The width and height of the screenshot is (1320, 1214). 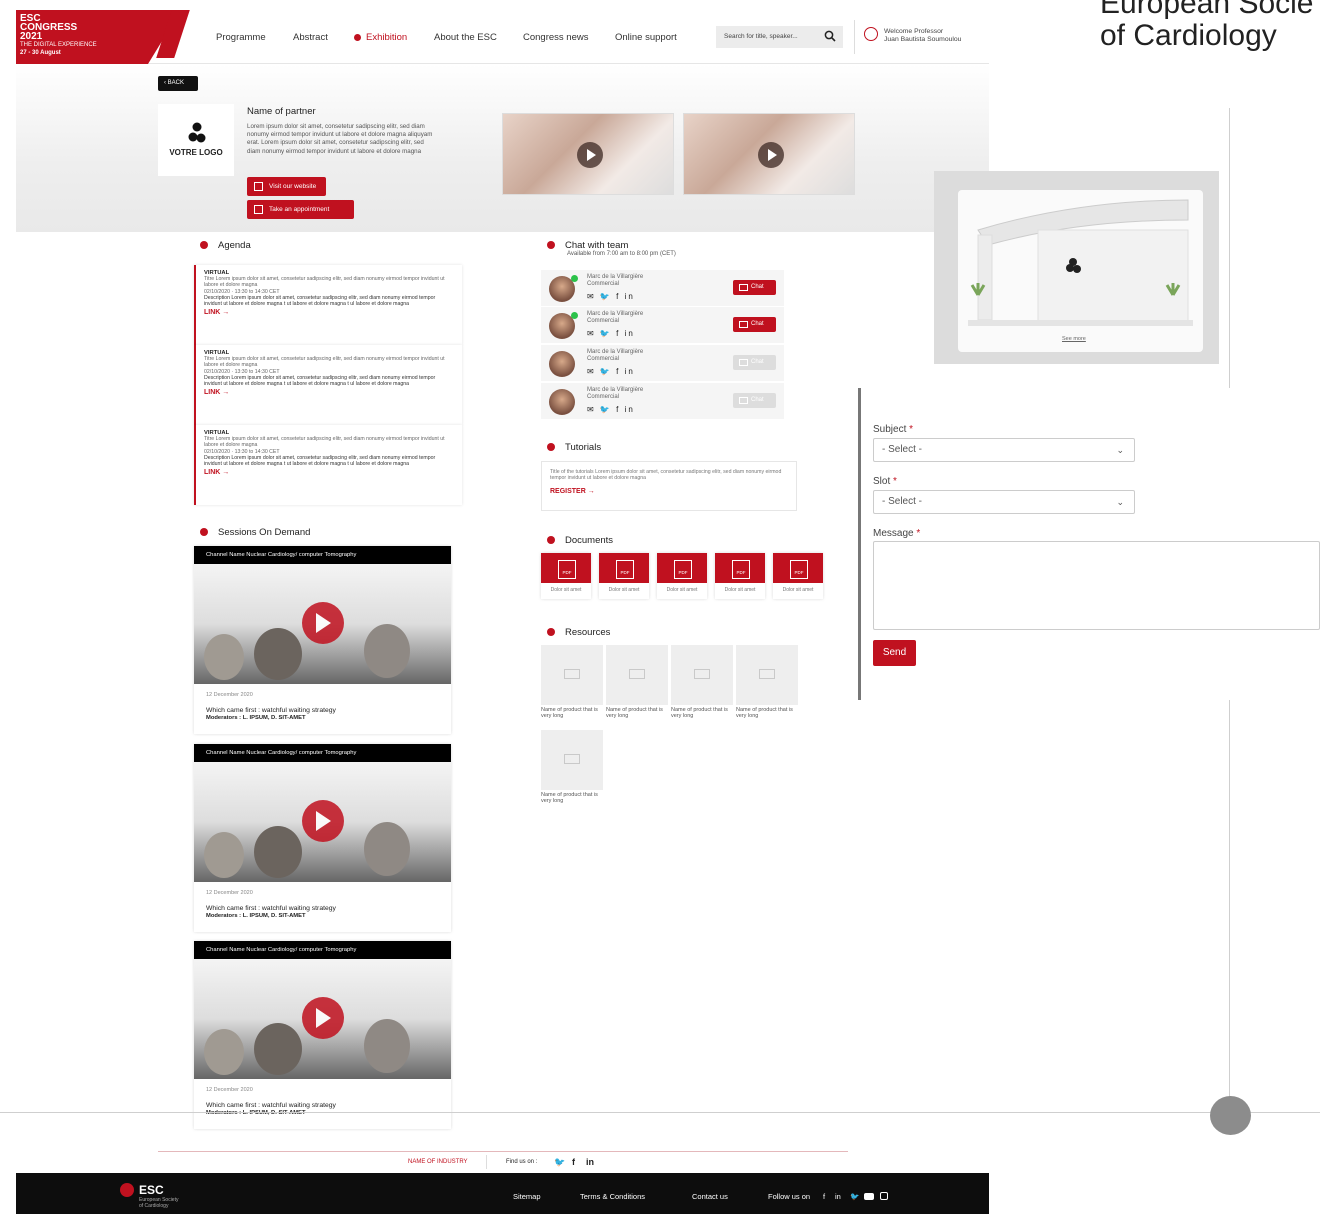 What do you see at coordinates (603, 359) in the screenshot?
I see `member-role: Commercial` at bounding box center [603, 359].